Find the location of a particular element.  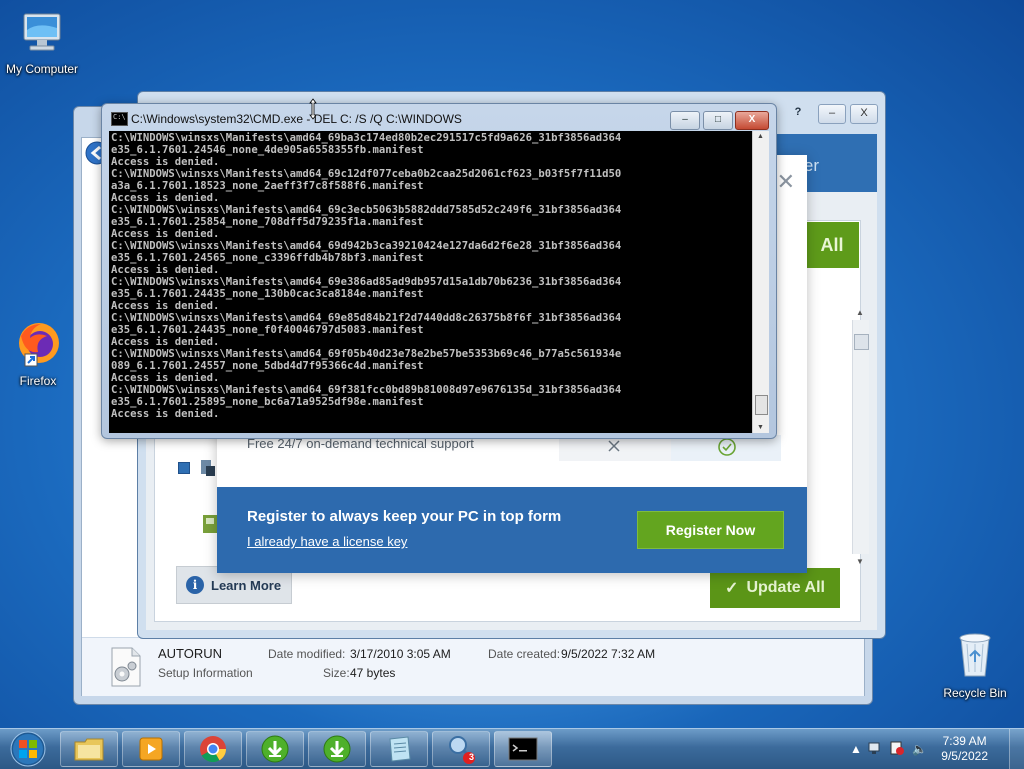

taskbar-explorer is located at coordinates (89, 749).